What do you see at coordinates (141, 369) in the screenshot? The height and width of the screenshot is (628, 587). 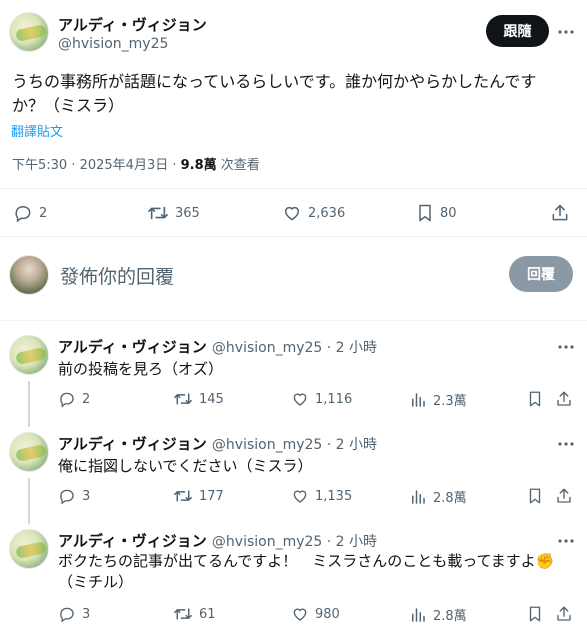 I see `reply-text: 前の投稿を見ろ（オズ）` at bounding box center [141, 369].